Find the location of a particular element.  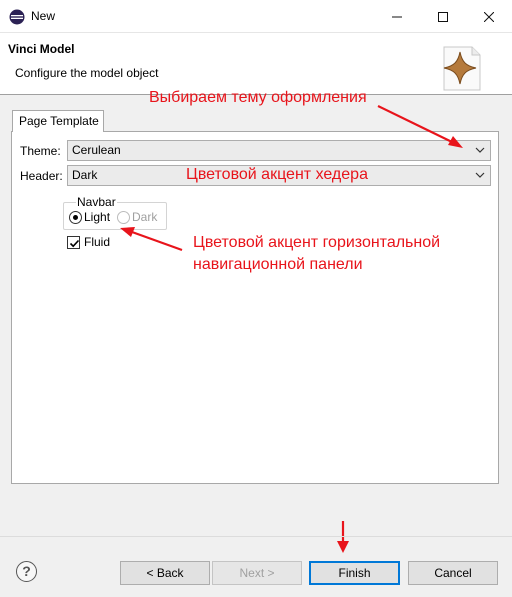

close-icon is located at coordinates (489, 16).